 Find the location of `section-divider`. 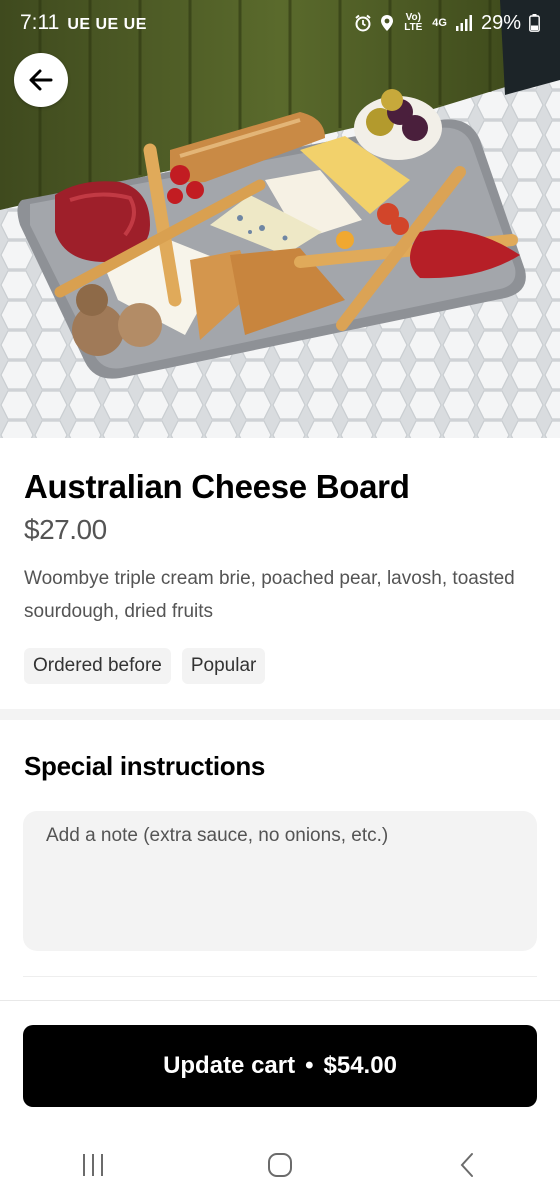

section-divider is located at coordinates (280, 714).